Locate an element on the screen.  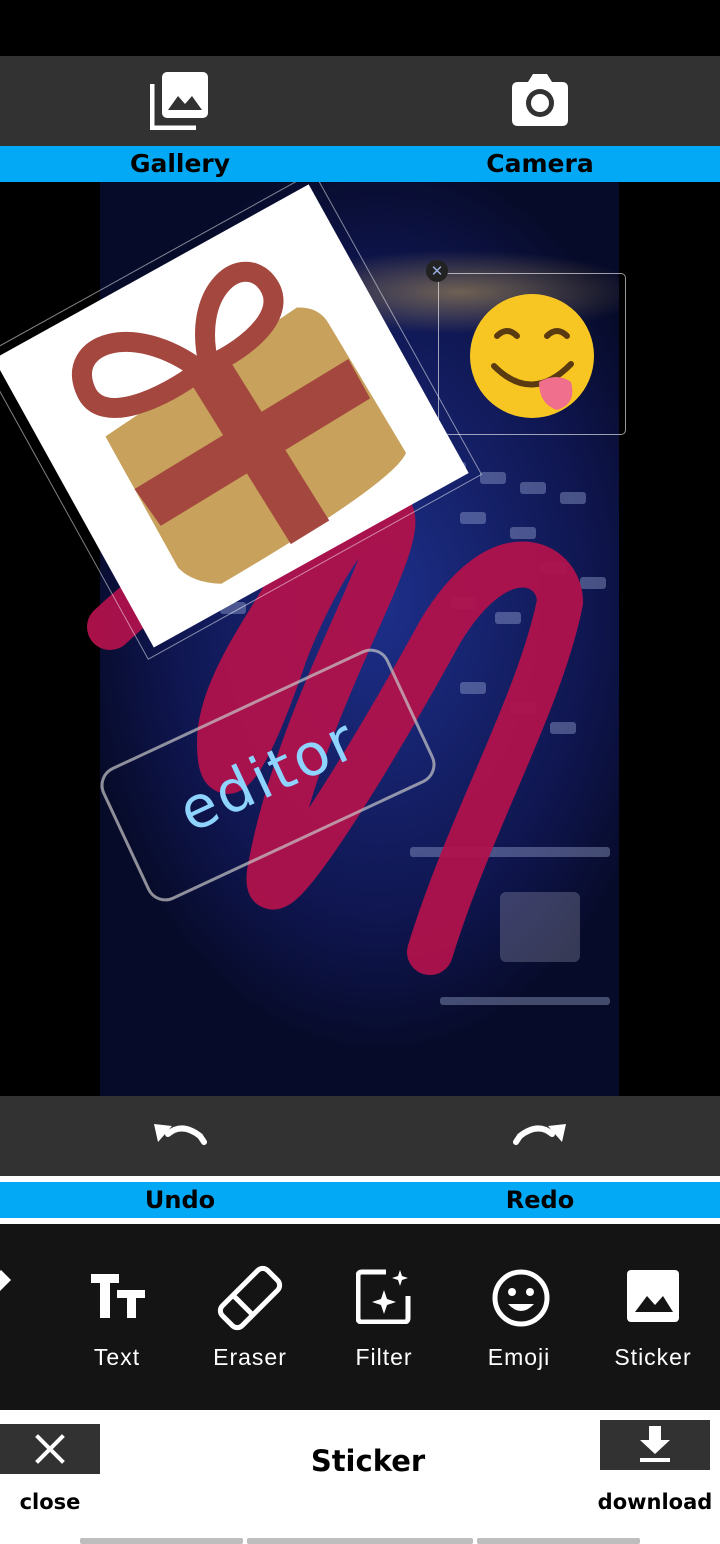
face-savoring-food-emoji is located at coordinates (532, 356).